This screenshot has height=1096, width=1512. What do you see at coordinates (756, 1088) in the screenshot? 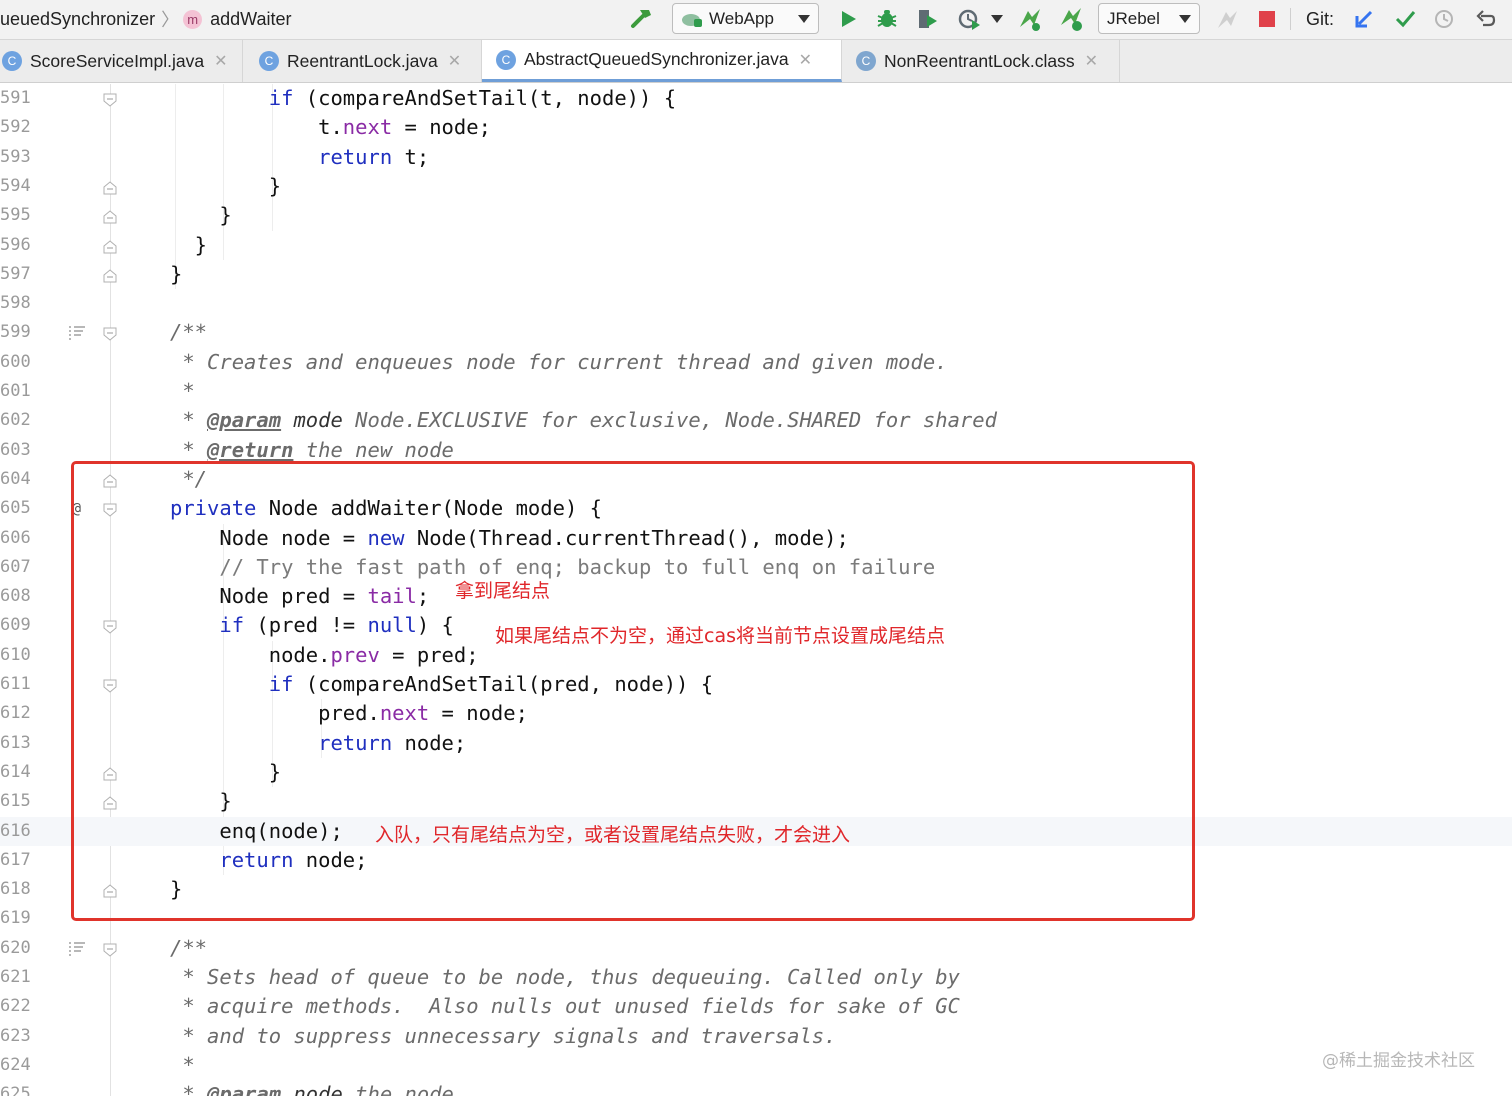
I see `code-line: 625 * @param node the node` at bounding box center [756, 1088].